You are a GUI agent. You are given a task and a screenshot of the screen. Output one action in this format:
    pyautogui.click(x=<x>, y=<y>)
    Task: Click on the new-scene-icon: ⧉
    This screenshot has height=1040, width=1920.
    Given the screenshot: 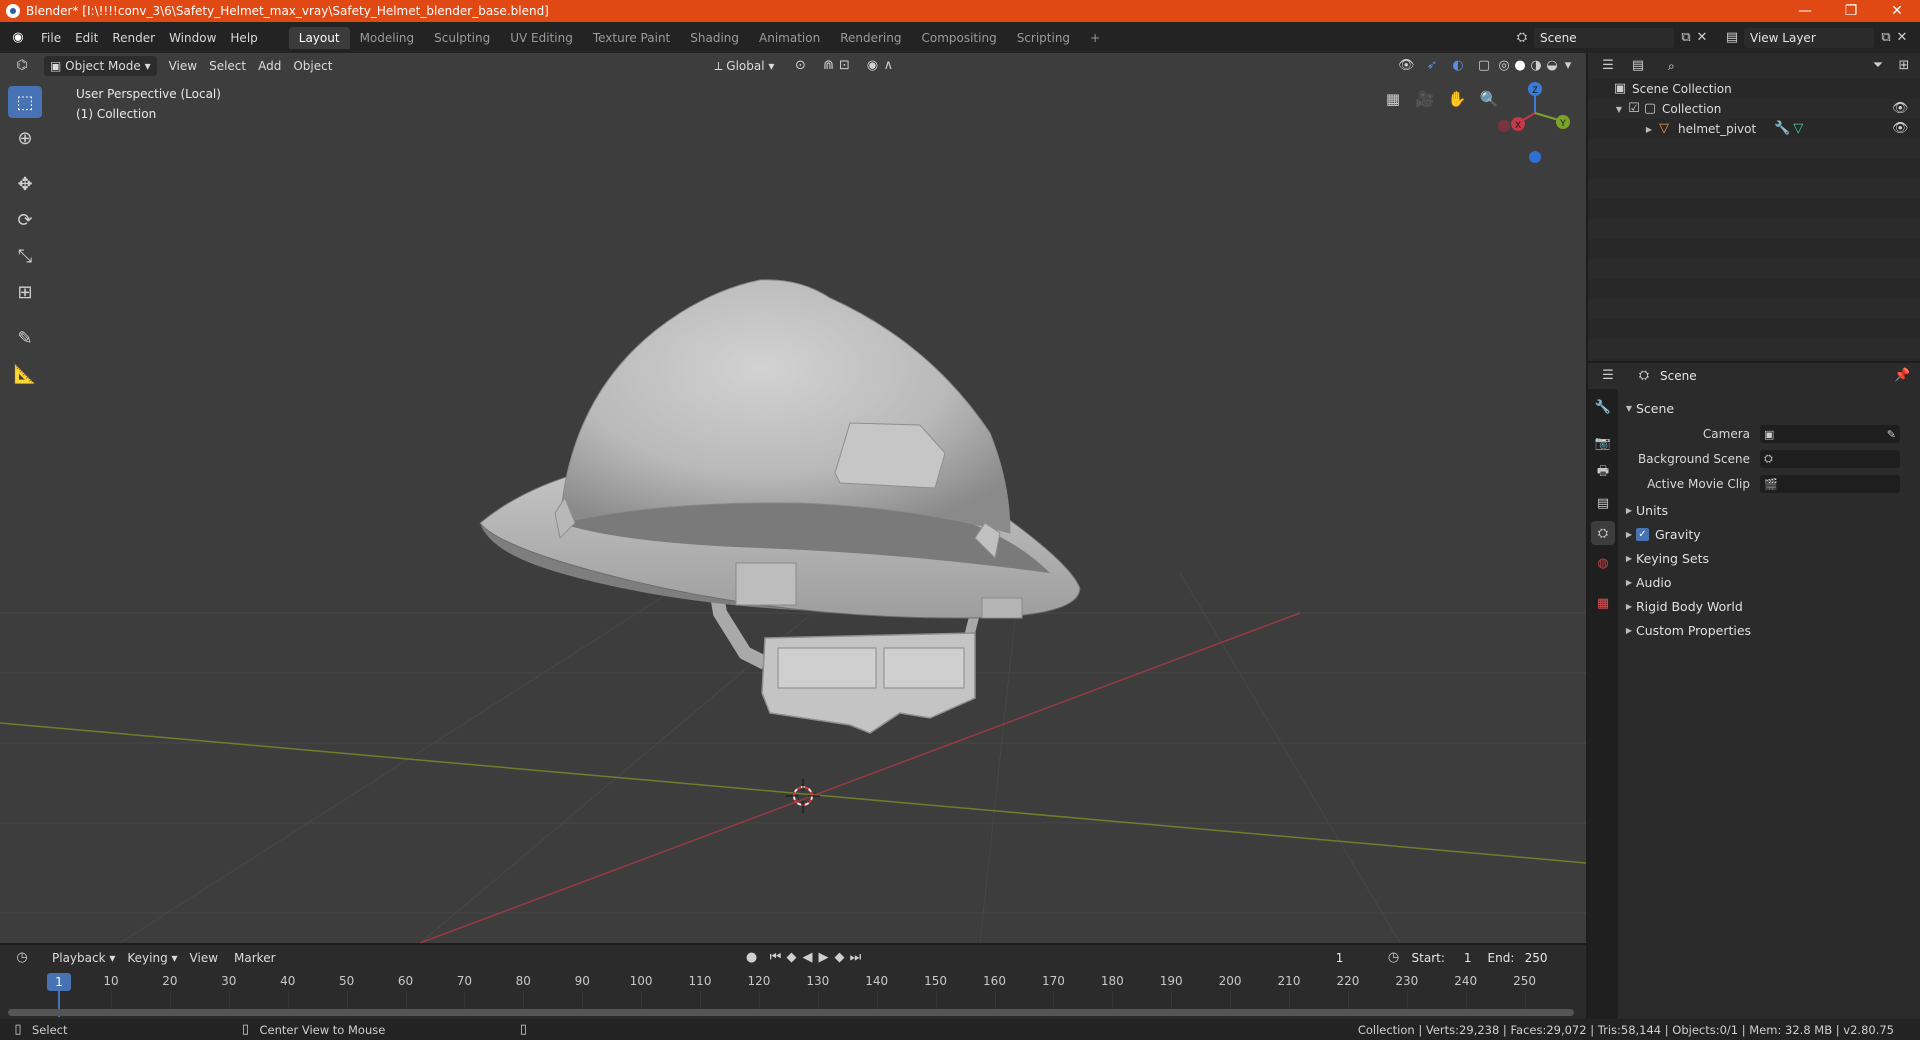 What is the action you would take?
    pyautogui.click(x=1686, y=38)
    